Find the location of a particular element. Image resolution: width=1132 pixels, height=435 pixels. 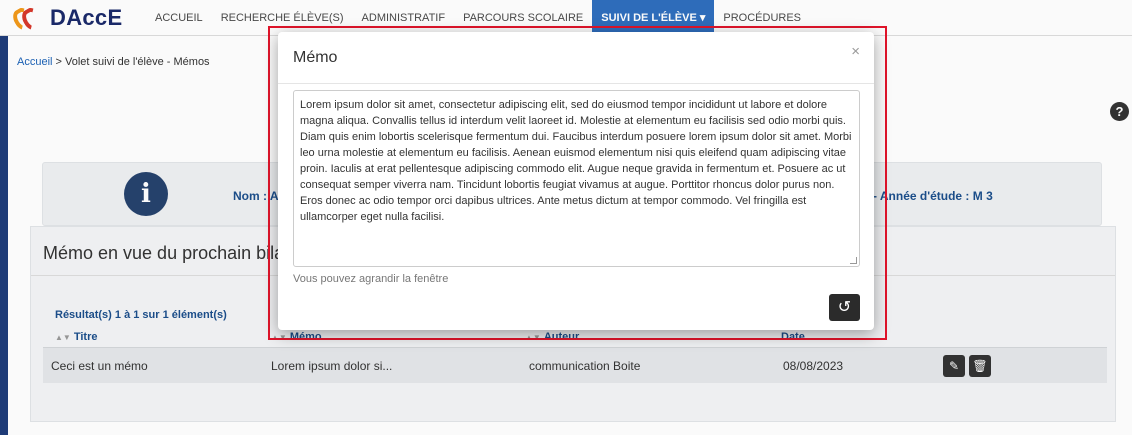

close-icon: × is located at coordinates (855, 51).